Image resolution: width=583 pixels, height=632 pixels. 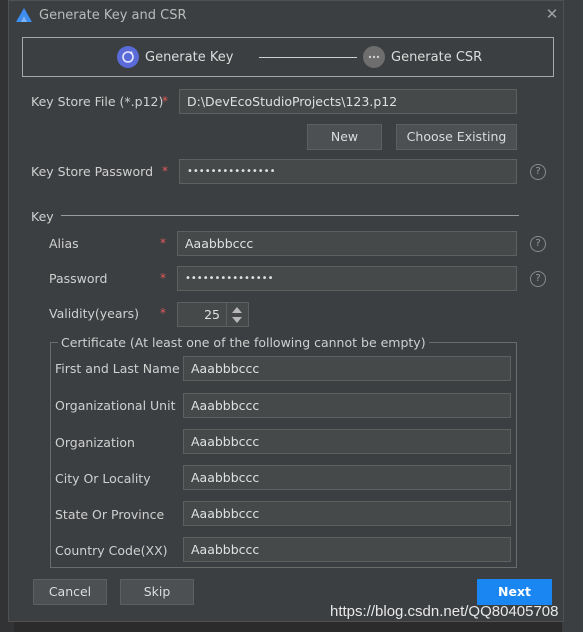 What do you see at coordinates (237, 310) in the screenshot?
I see `spinner-up-icon` at bounding box center [237, 310].